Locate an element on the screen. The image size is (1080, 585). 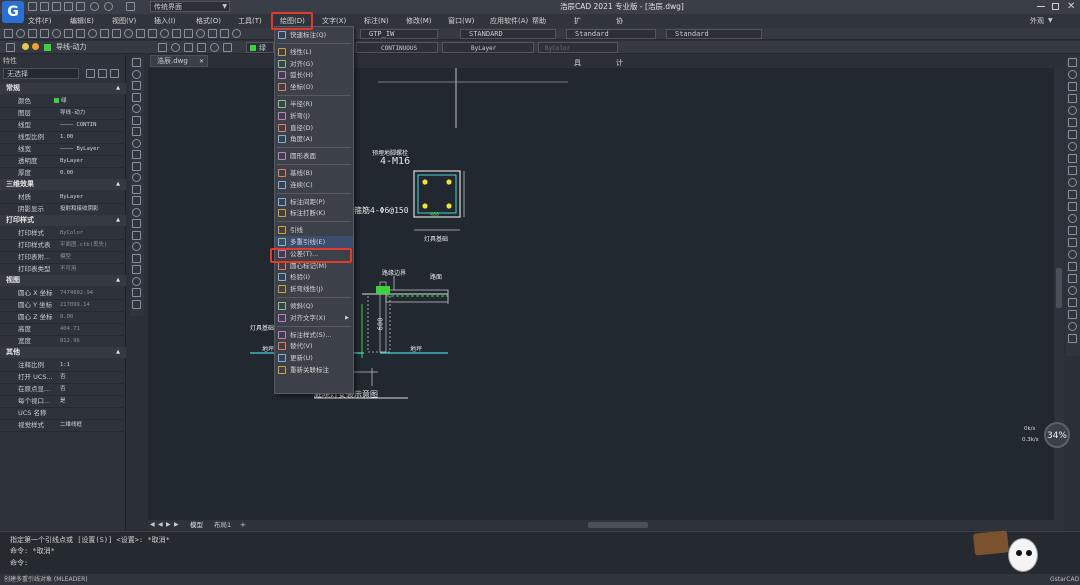
workspace-select: 传统界面 ▼ is located at coordinates (190, 6).